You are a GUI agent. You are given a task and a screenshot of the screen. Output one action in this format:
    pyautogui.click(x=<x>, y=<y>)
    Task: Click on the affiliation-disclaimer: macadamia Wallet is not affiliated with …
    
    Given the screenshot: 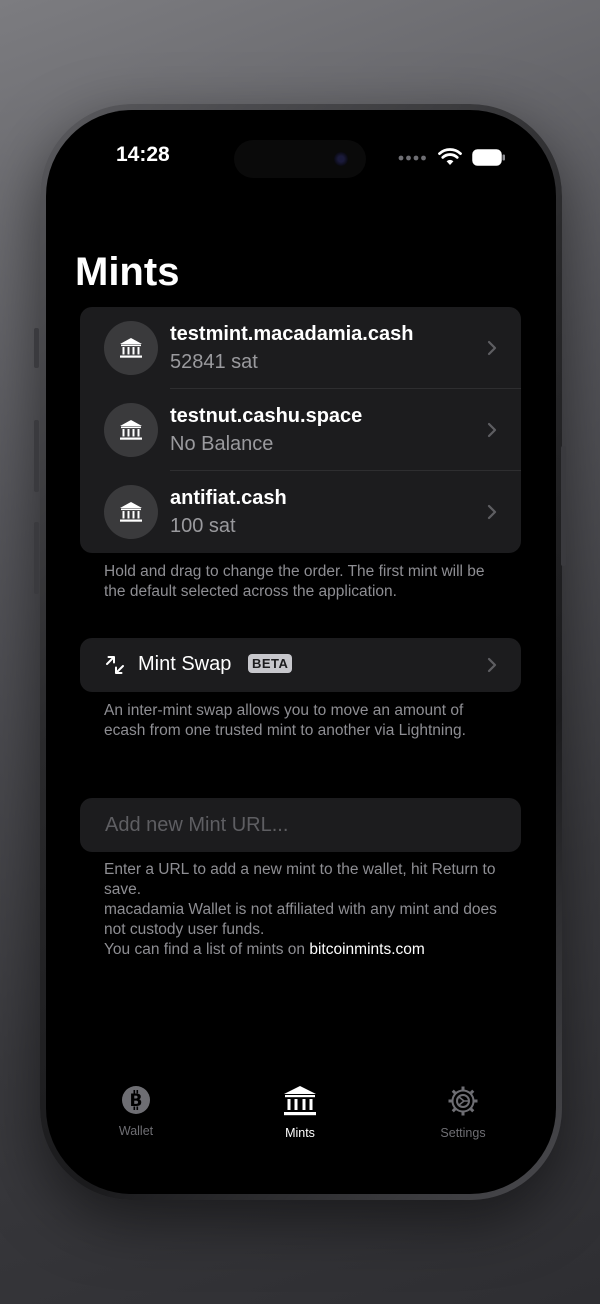 What is the action you would take?
    pyautogui.click(x=300, y=919)
    